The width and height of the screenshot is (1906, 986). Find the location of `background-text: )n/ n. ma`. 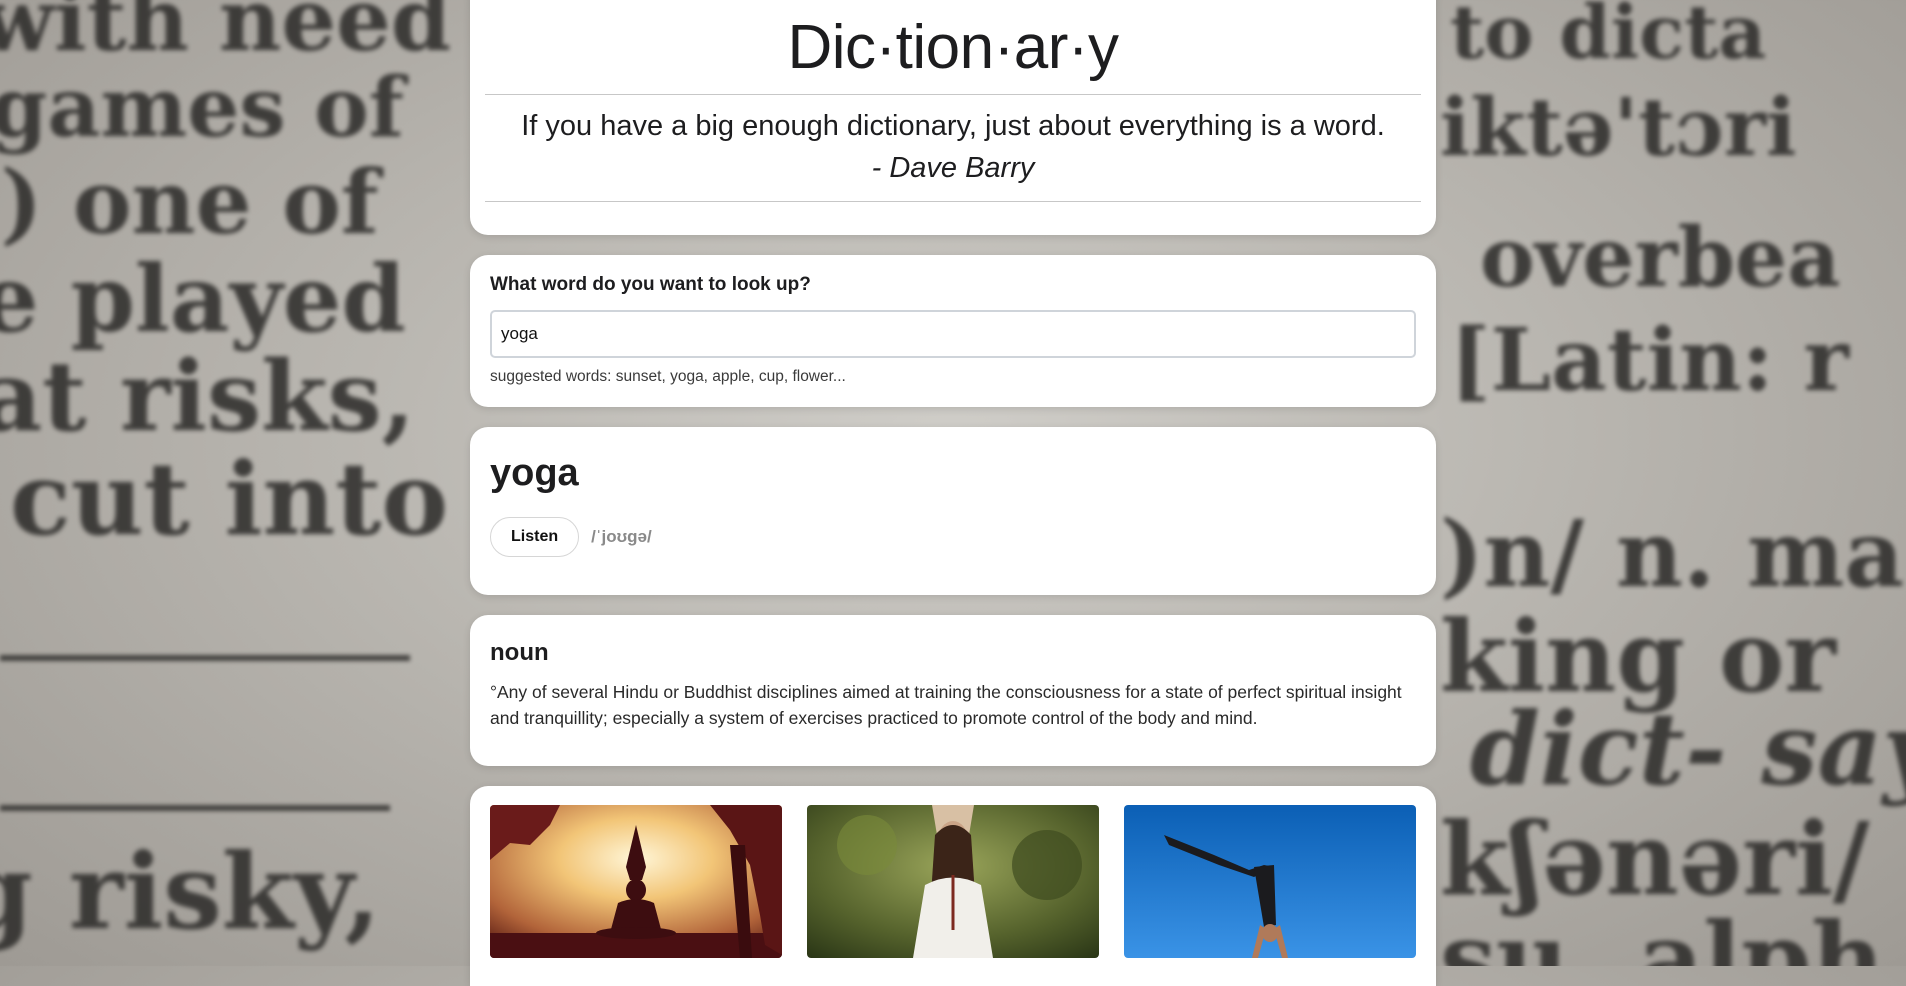

background-text: )n/ n. ma is located at coordinates (1672, 554).